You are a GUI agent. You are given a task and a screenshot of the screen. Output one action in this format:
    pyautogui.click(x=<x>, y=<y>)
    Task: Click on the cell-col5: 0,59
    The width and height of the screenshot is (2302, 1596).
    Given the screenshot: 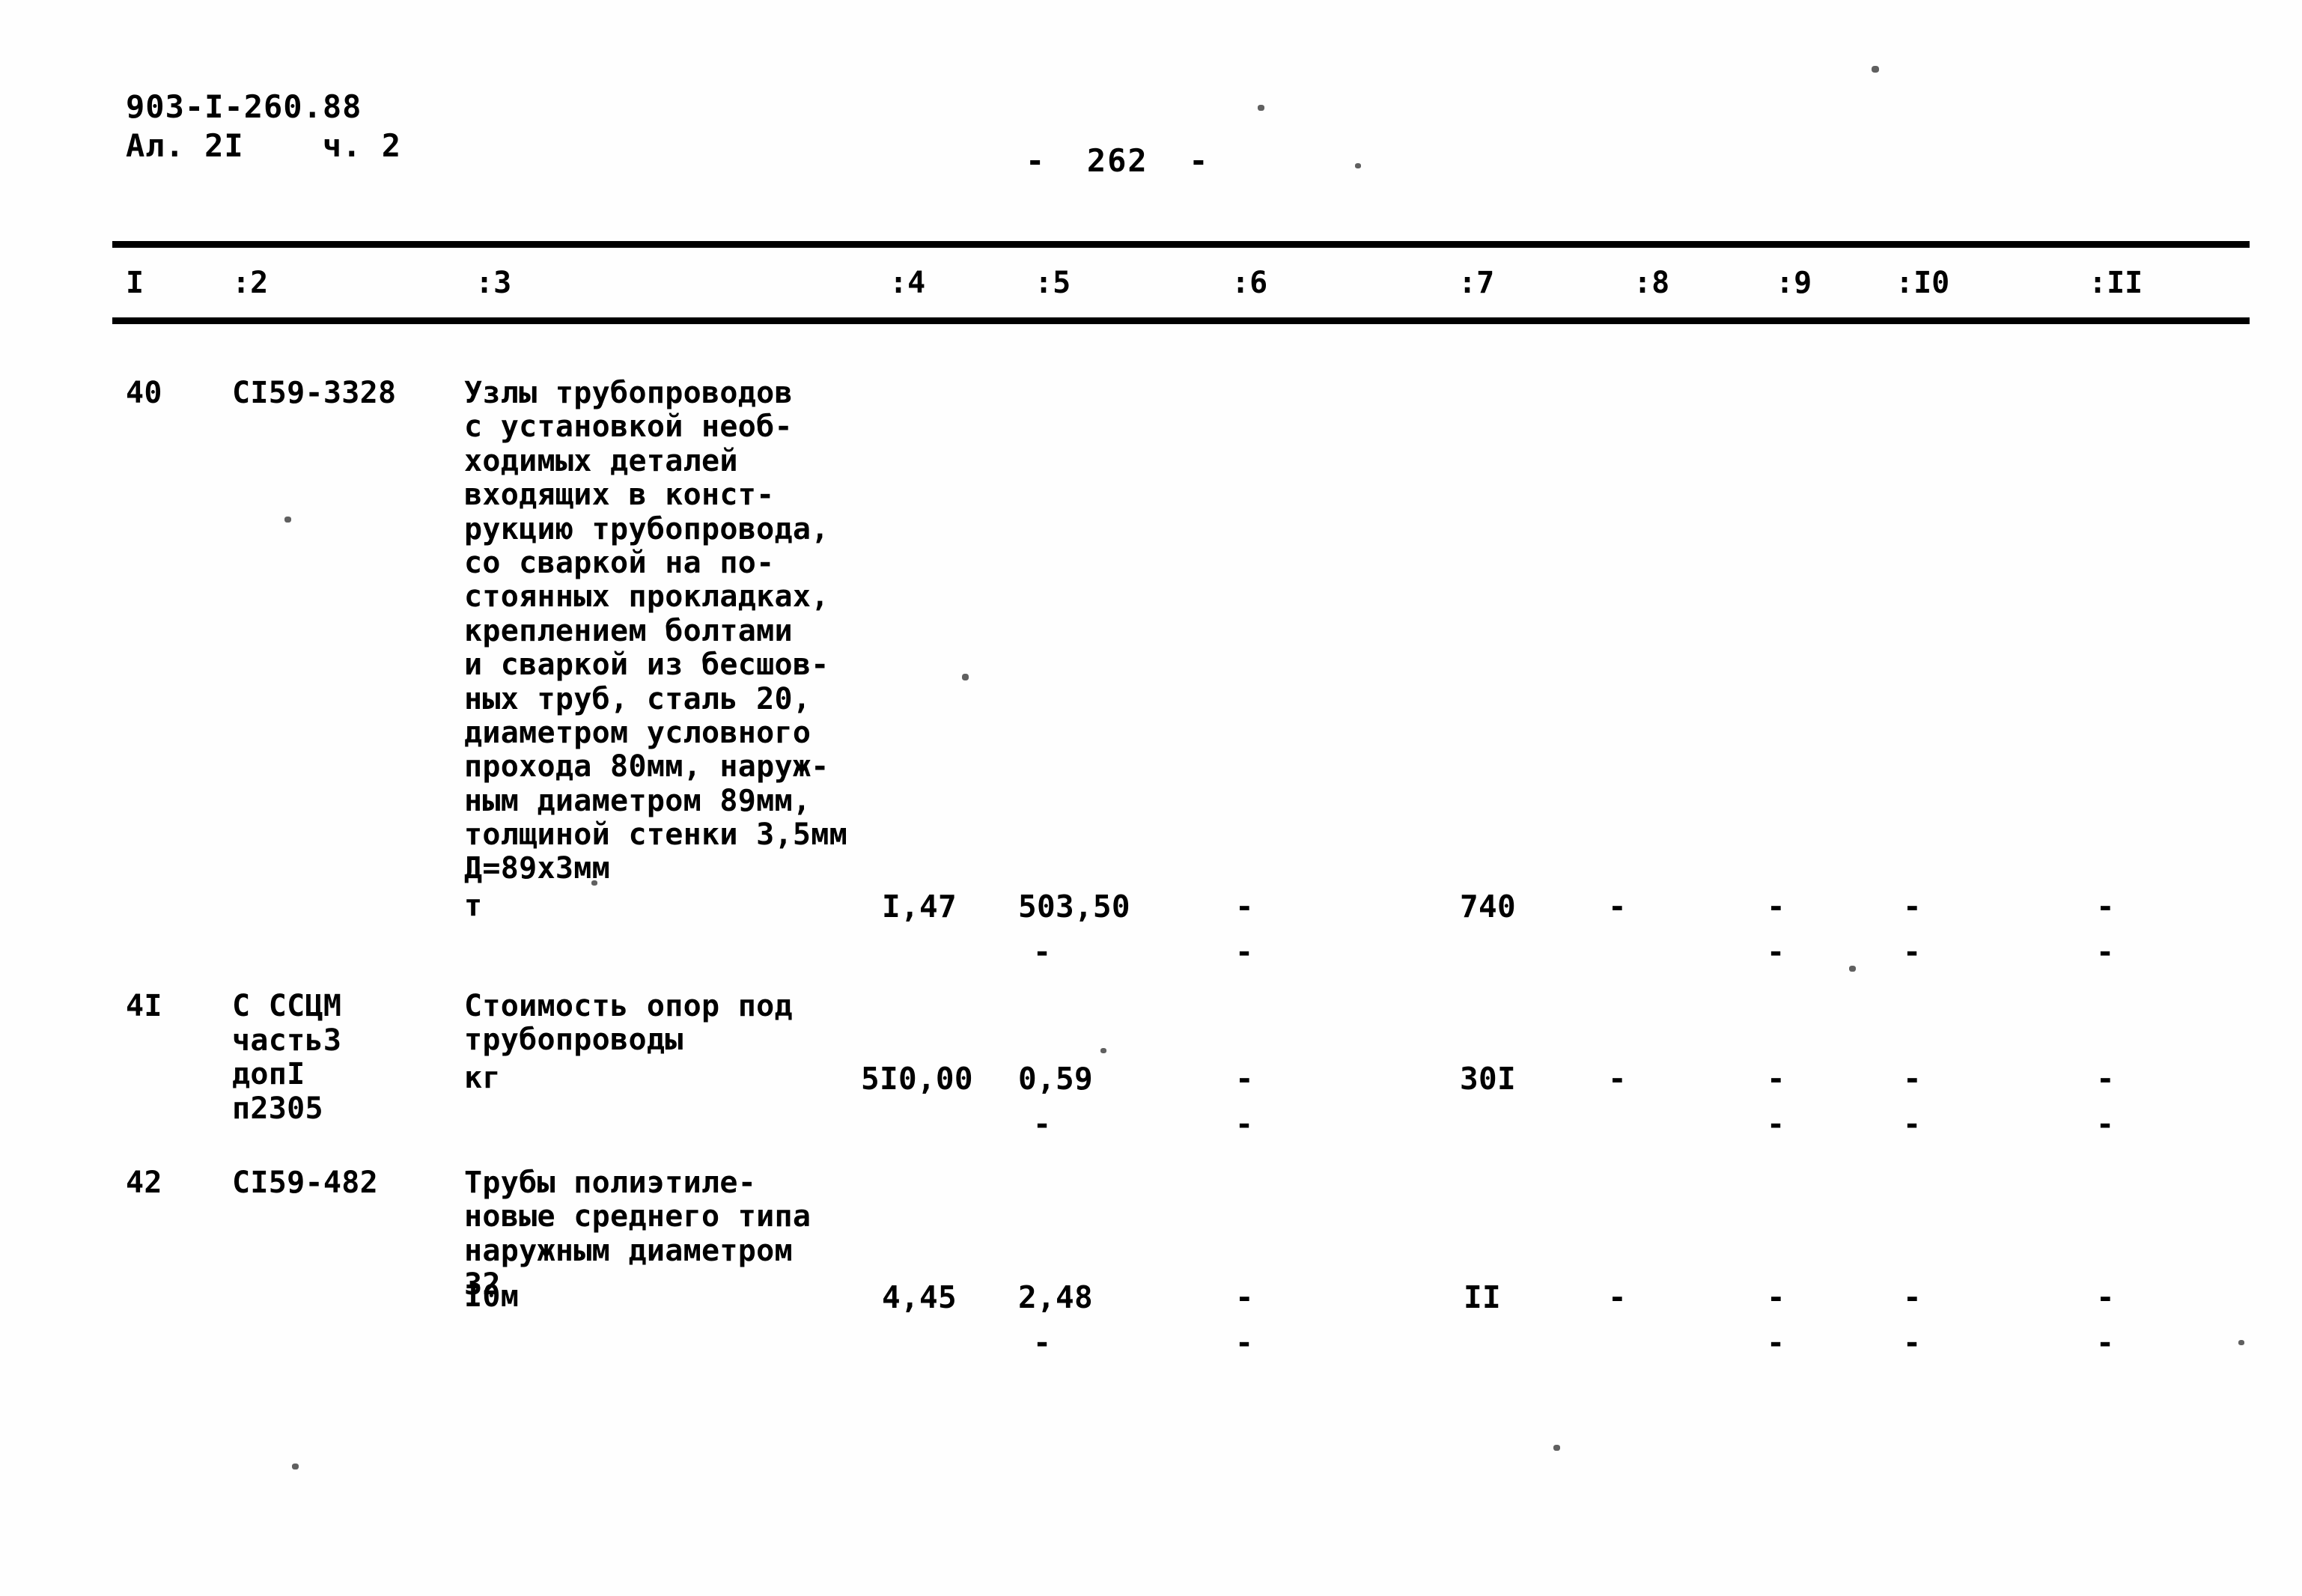 What is the action you would take?
    pyautogui.click(x=1056, y=1079)
    